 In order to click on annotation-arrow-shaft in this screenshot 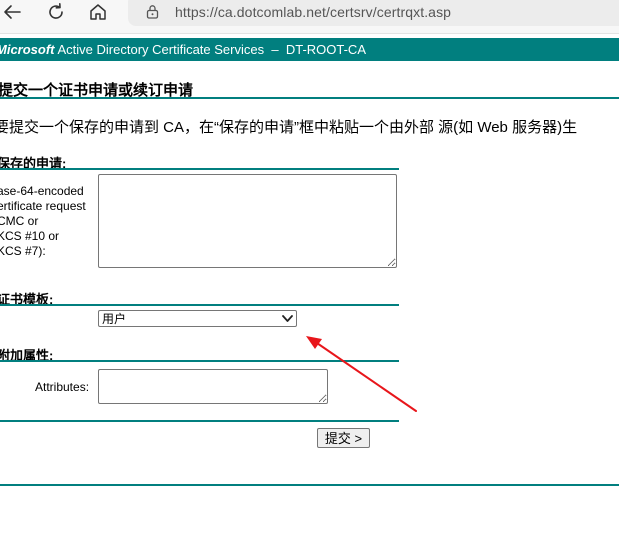, I will do `click(365, 376)`.